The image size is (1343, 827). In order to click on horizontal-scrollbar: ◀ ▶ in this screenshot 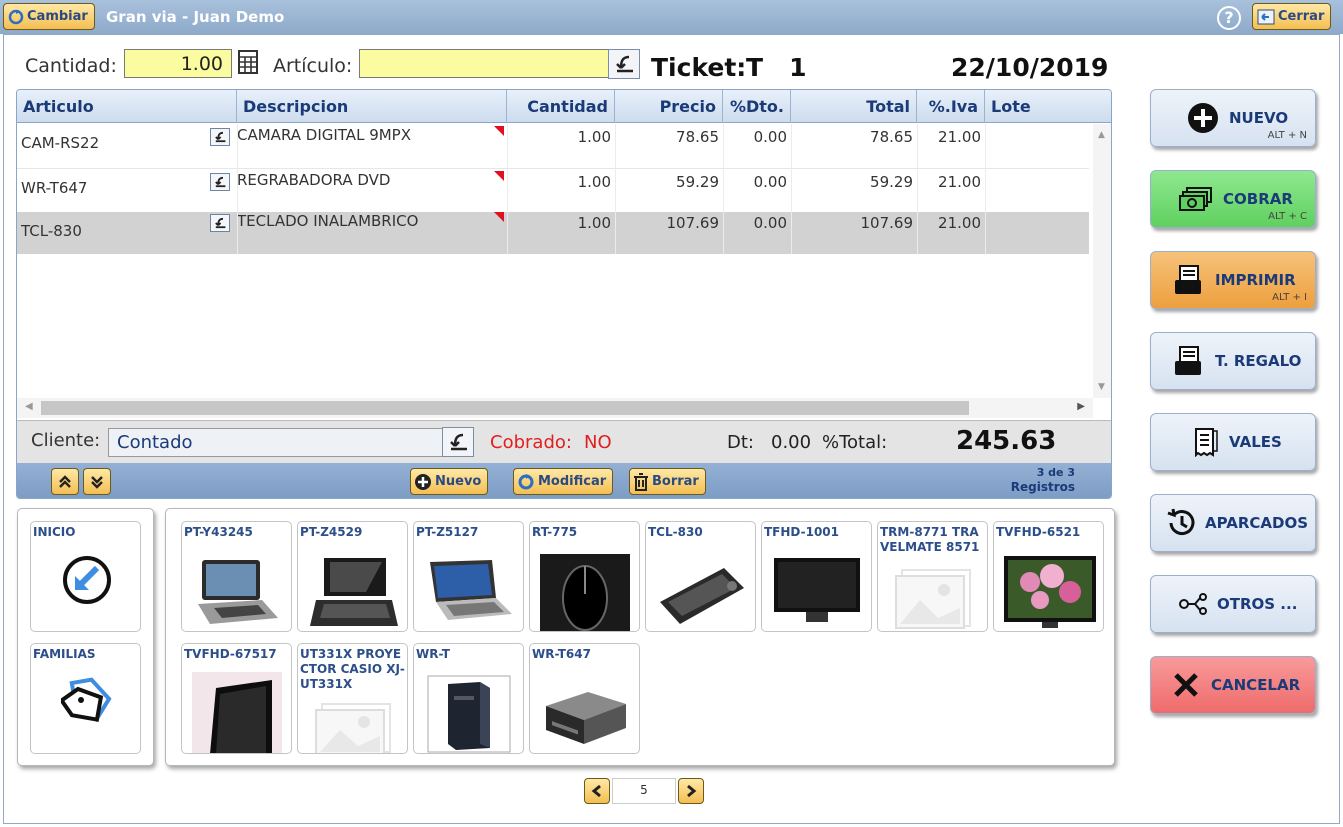, I will do `click(555, 408)`.